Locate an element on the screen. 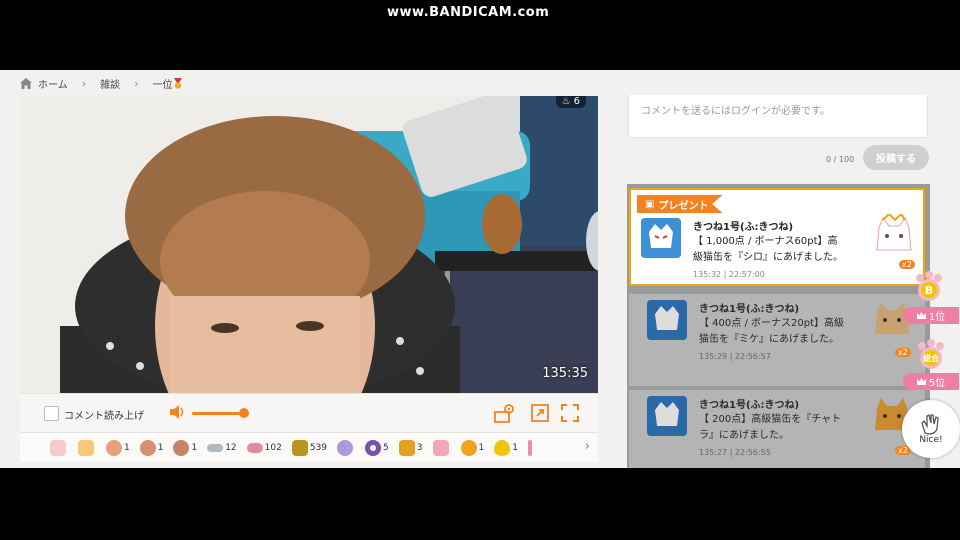 This screenshot has height=540, width=960. breadcrumb-current: 一位 is located at coordinates (168, 83).